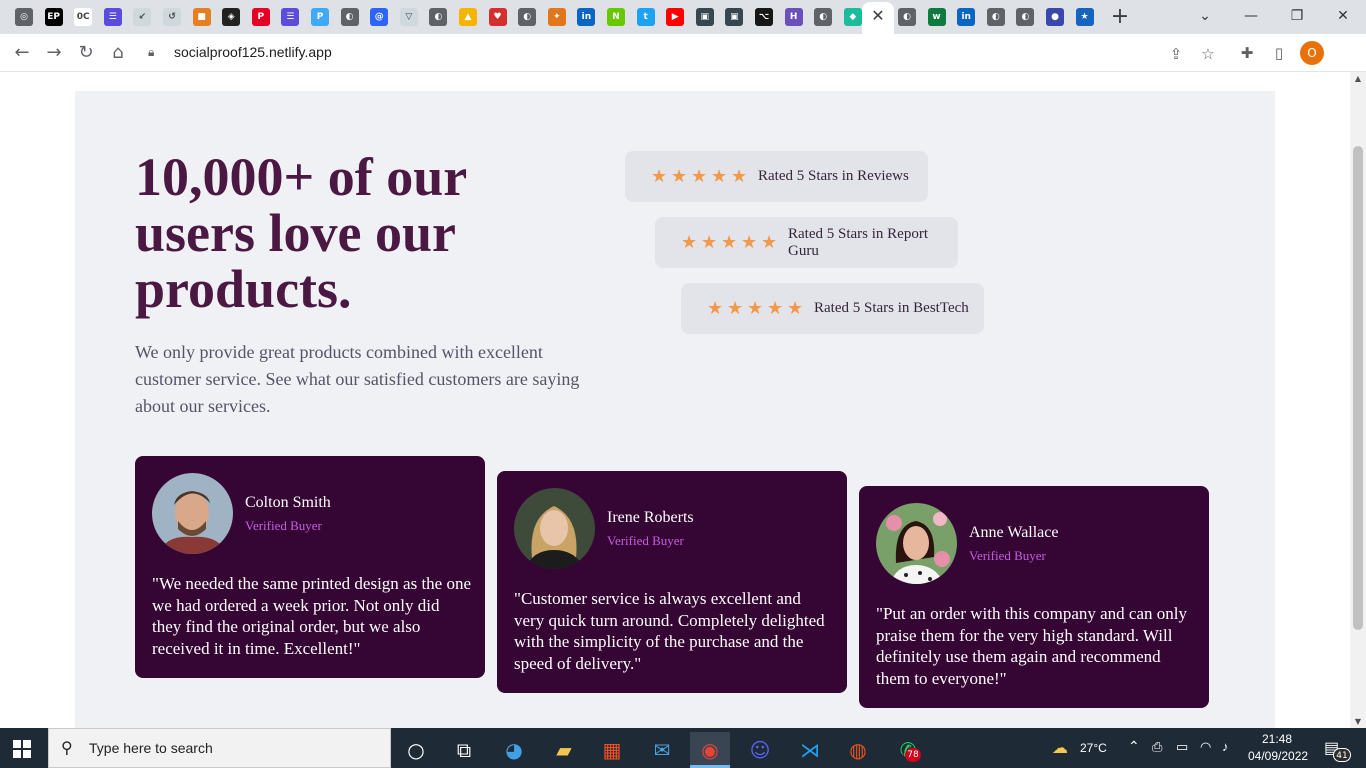 This screenshot has height=768, width=1366. I want to click on page-scrollbar: ▲ ▼, so click(1358, 400).